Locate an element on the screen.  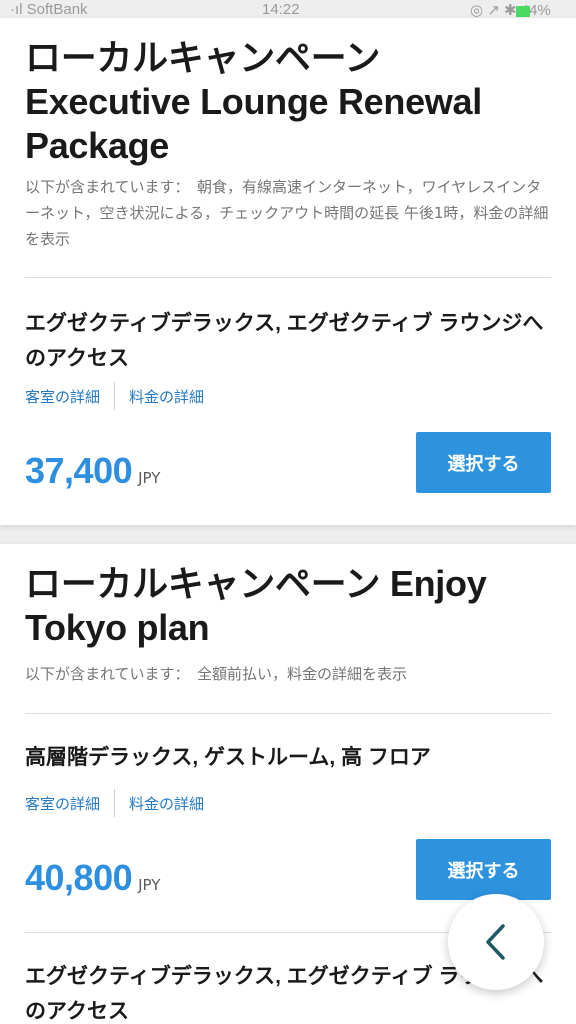
chevron-left-icon is located at coordinates (495, 942).